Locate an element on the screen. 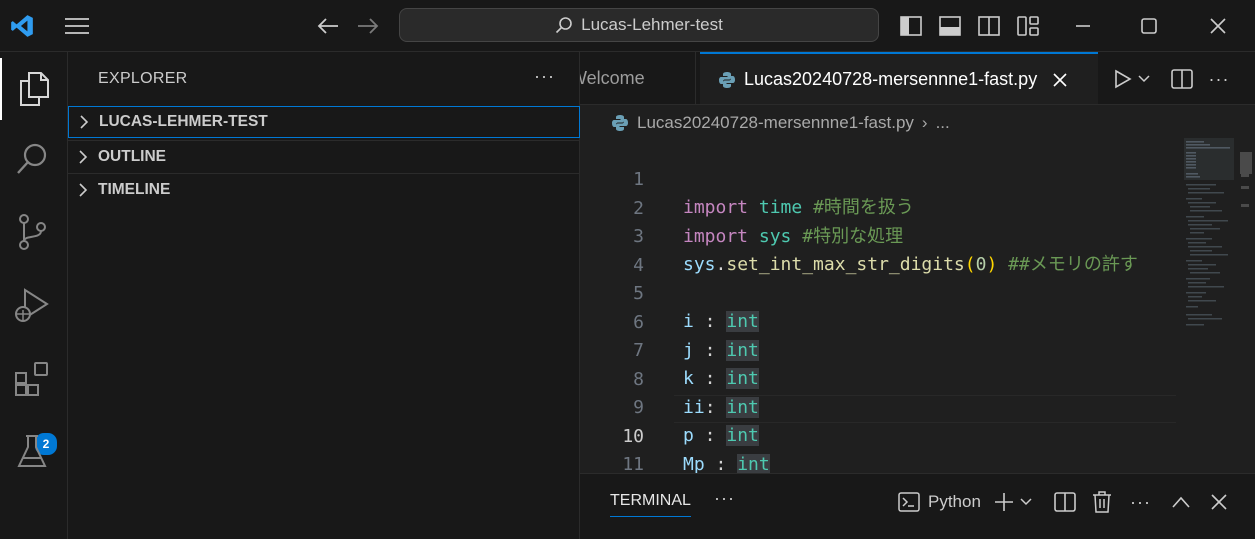 Image resolution: width=1255 pixels, height=539 pixels. code-line: 4 is located at coordinates (878, 250).